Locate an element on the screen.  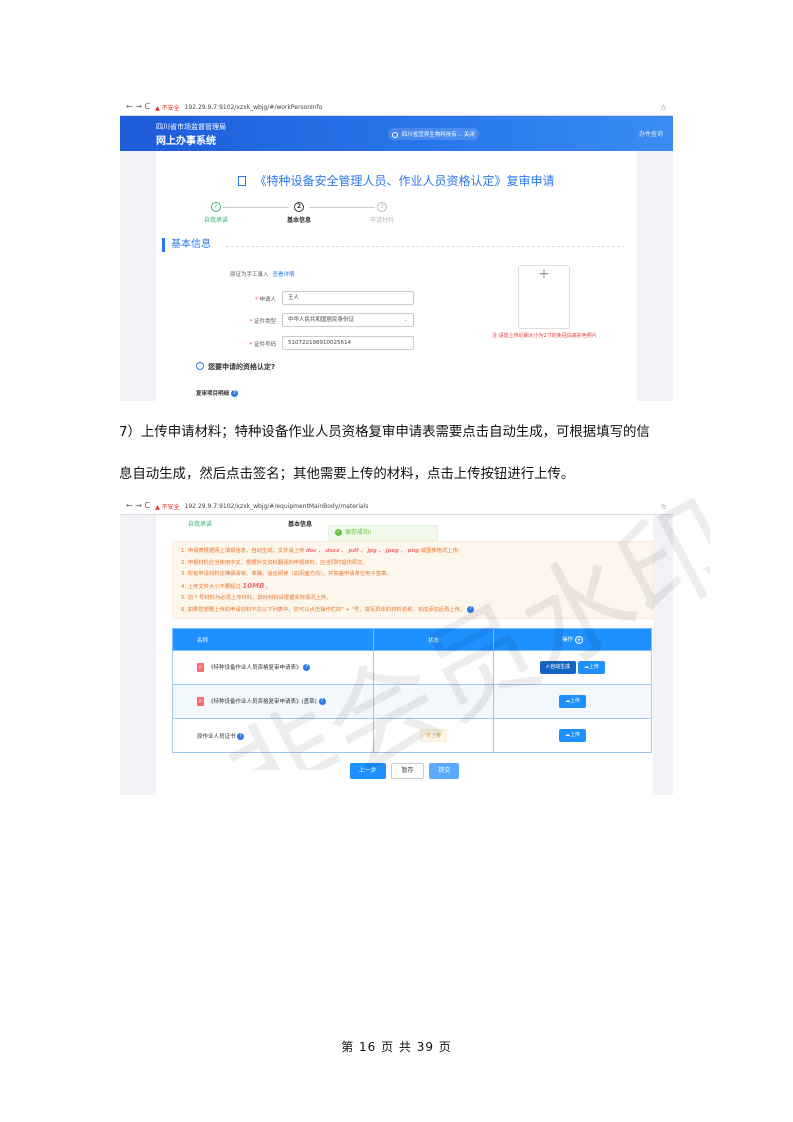
table-row: 原作业人员证书 ? 未上传 ☁上传 is located at coordinates (412, 735).